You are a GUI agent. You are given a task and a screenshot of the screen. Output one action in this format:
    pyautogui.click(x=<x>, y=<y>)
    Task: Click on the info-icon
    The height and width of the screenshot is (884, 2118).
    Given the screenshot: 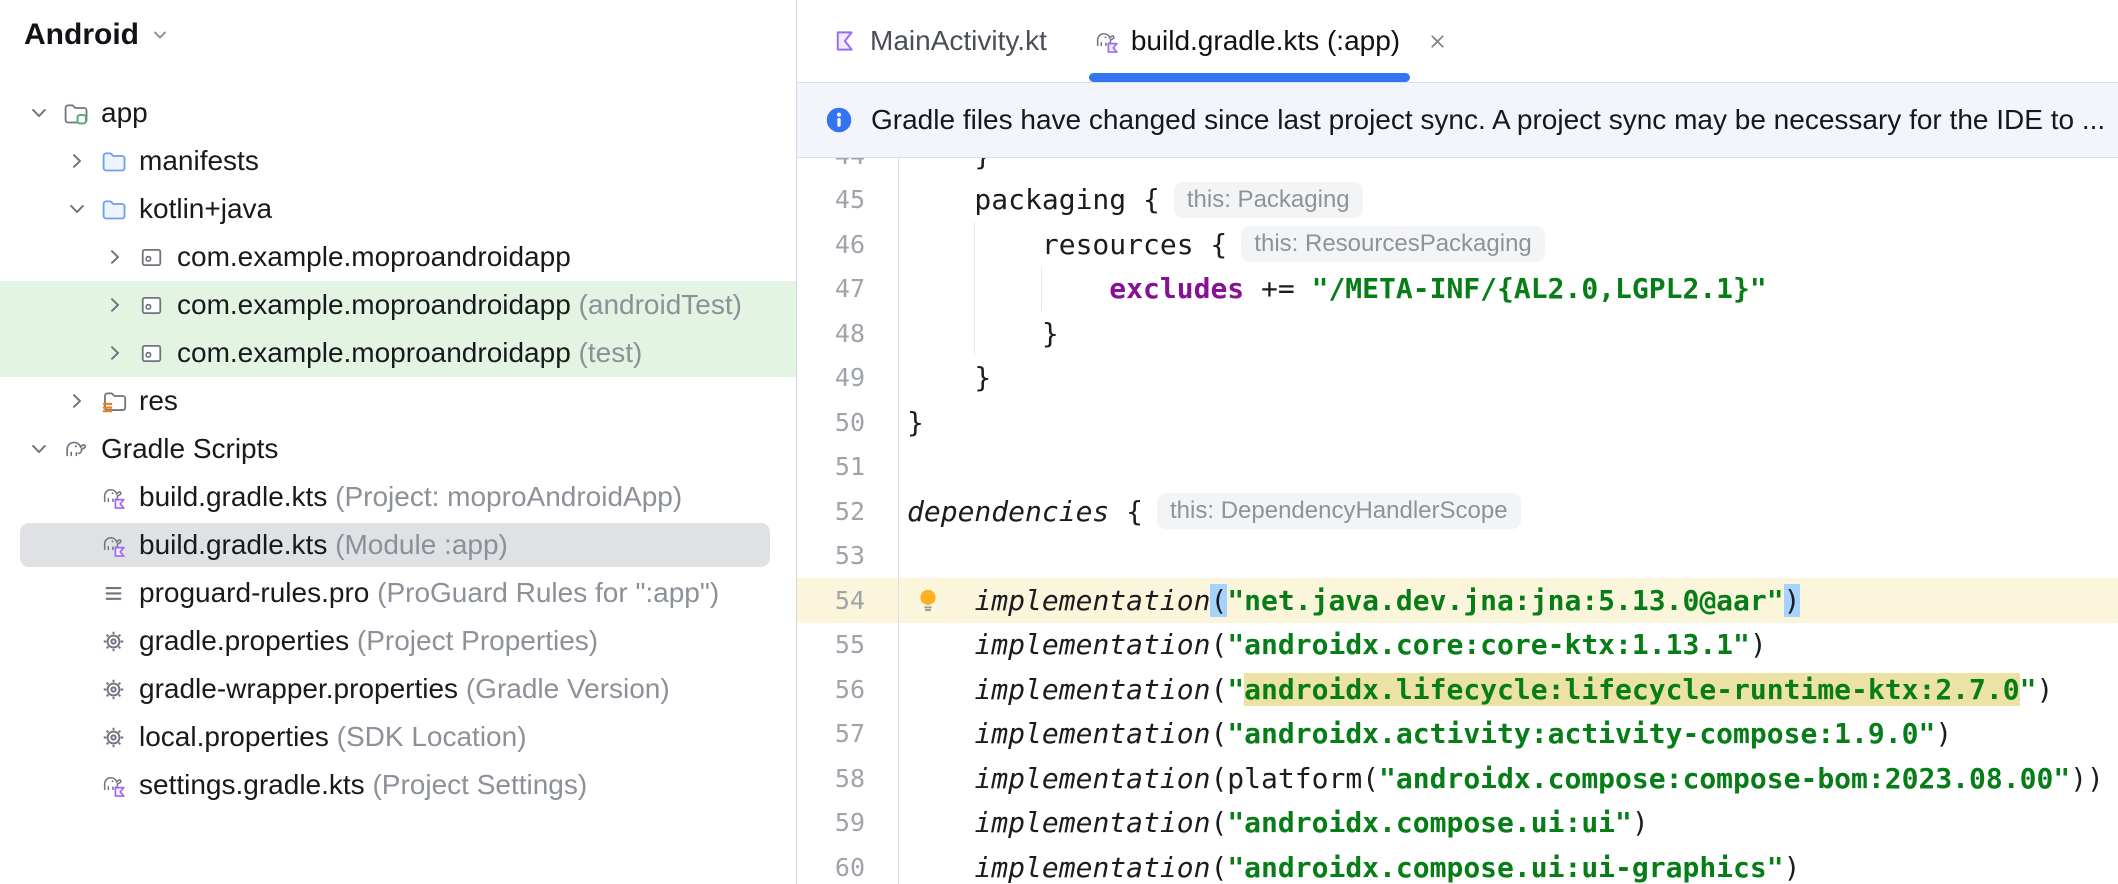 What is the action you would take?
    pyautogui.click(x=839, y=120)
    